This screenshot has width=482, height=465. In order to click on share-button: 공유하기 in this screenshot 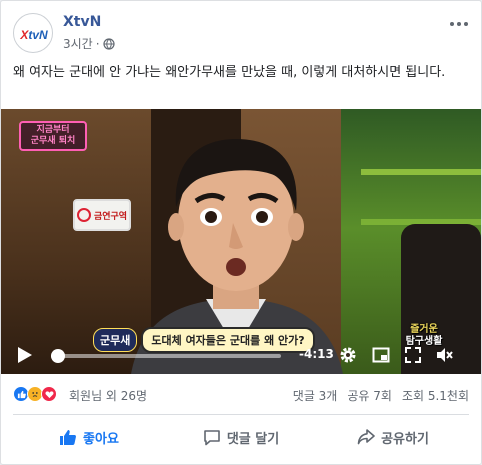, I will do `click(393, 437)`.